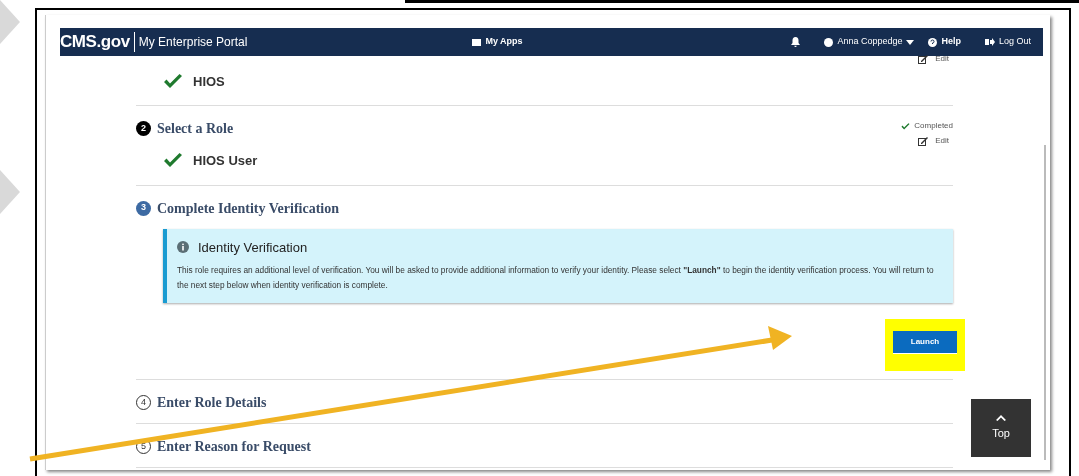 The width and height of the screenshot is (1079, 476). I want to click on caret-icon, so click(910, 42).